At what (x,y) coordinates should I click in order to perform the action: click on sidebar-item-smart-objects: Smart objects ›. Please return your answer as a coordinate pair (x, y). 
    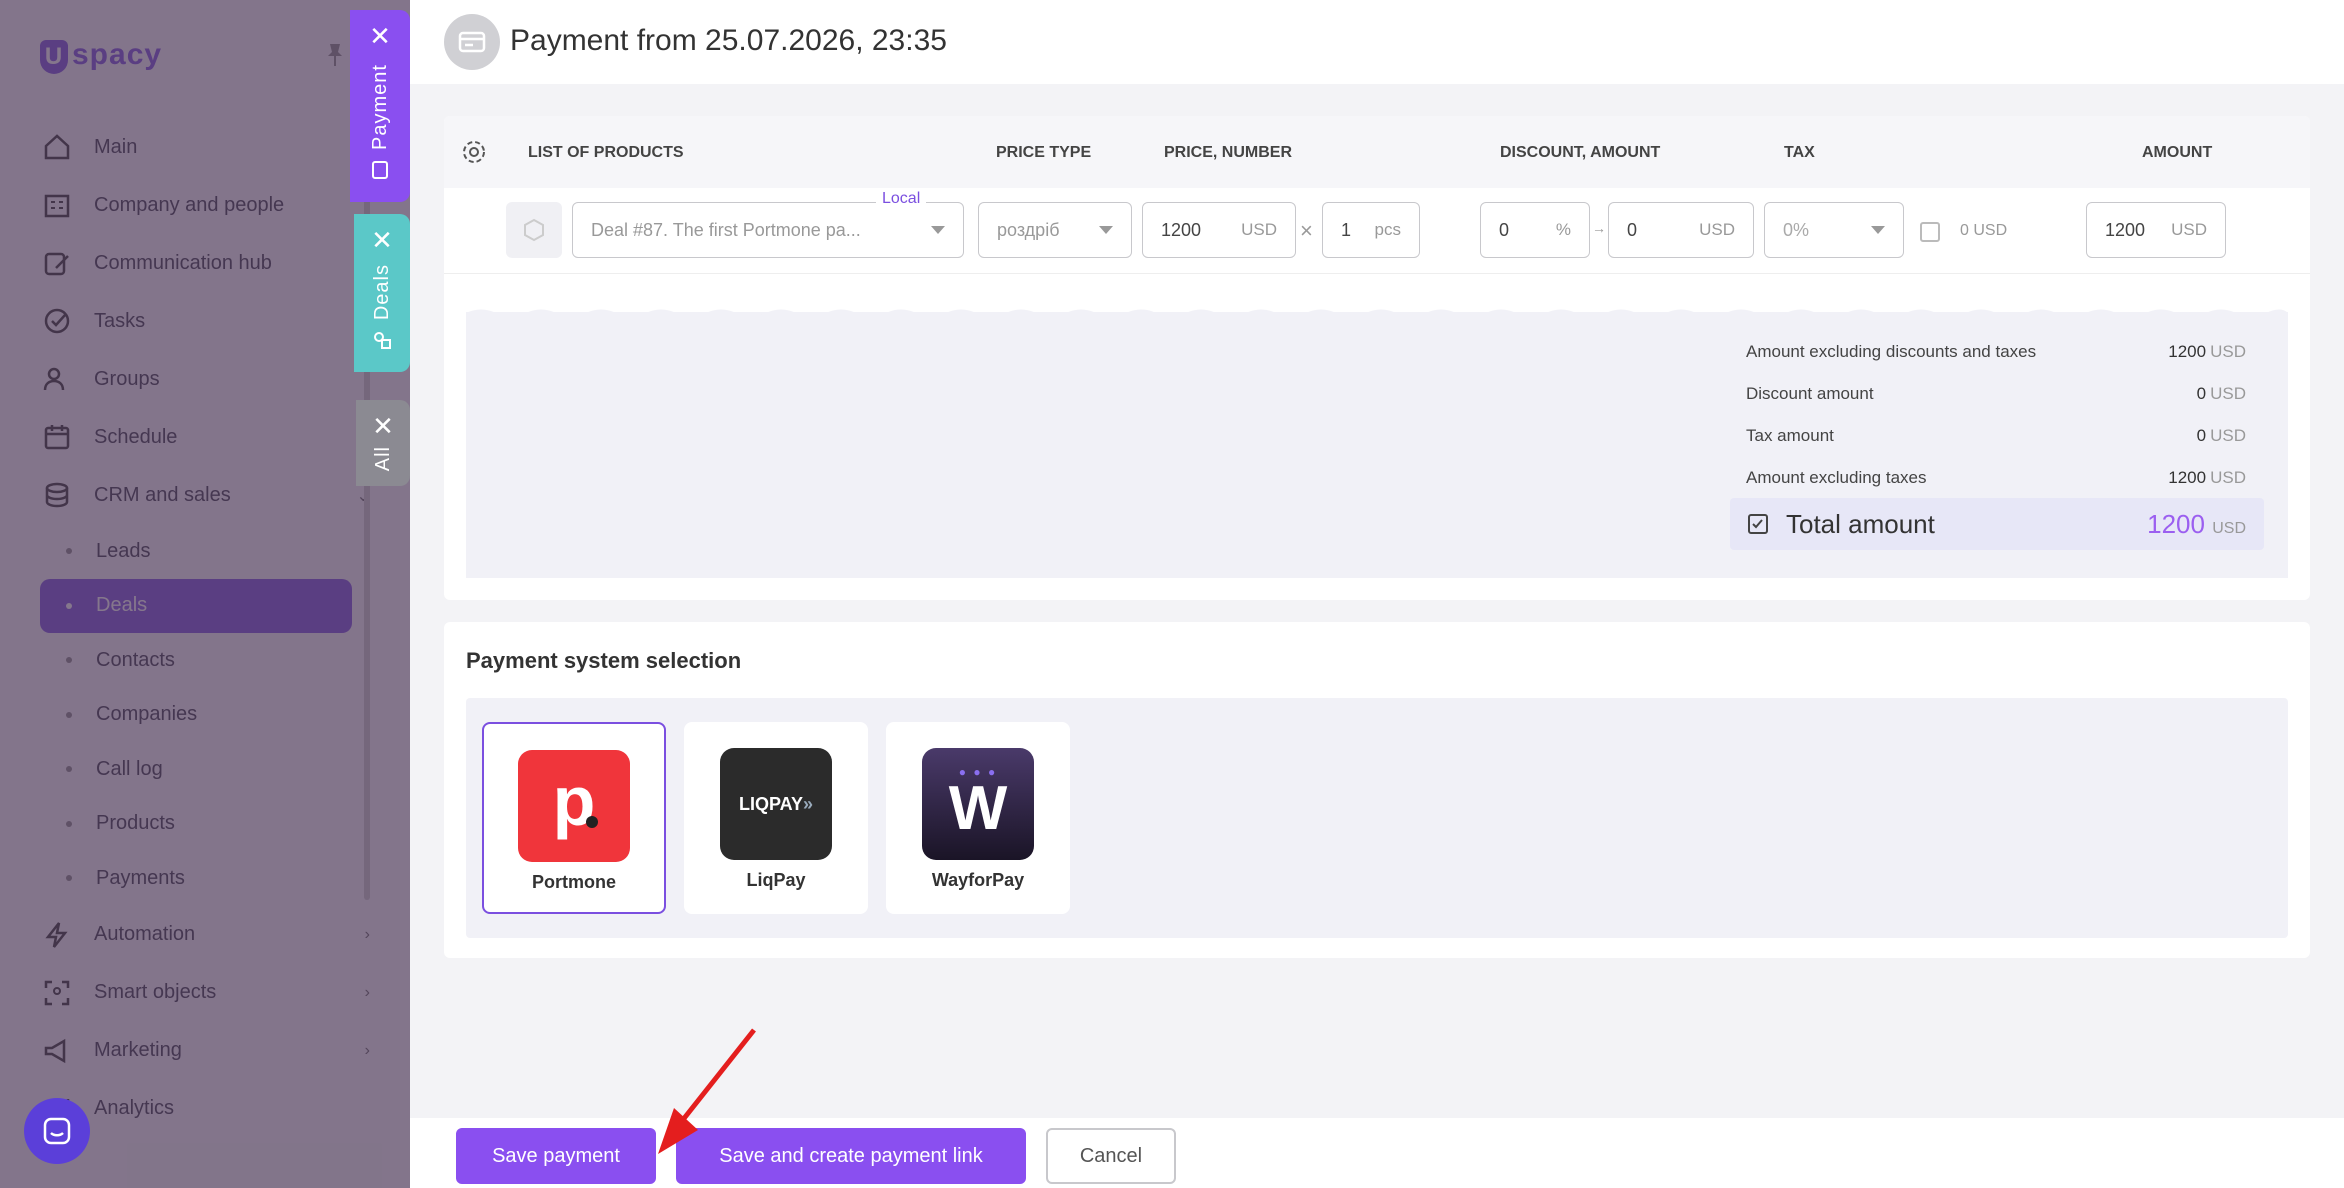
    Looking at the image, I should click on (205, 993).